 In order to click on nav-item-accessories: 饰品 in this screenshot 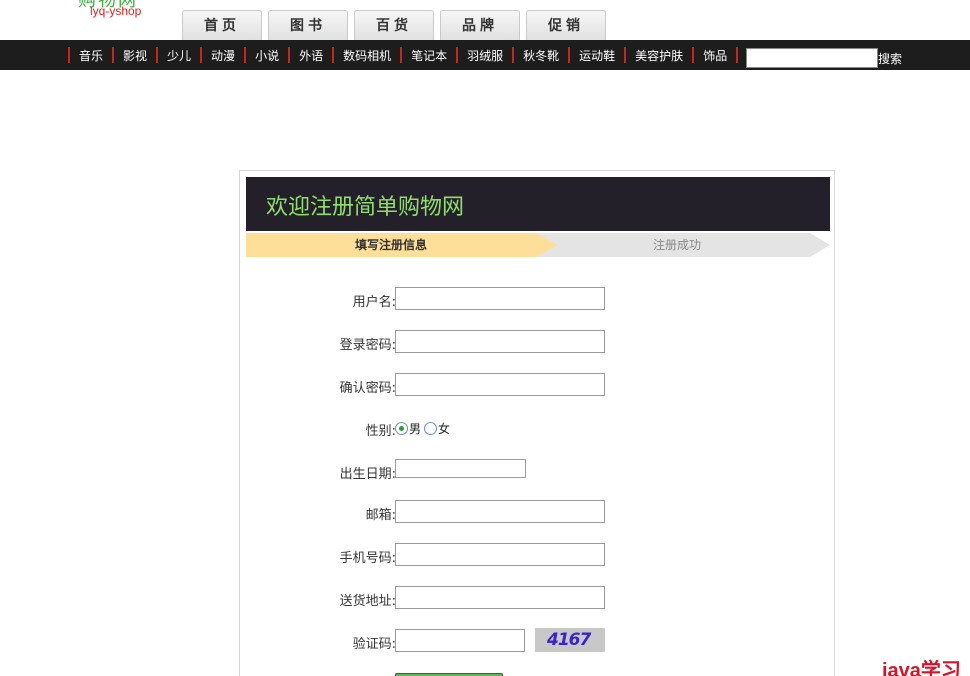, I will do `click(715, 55)`.